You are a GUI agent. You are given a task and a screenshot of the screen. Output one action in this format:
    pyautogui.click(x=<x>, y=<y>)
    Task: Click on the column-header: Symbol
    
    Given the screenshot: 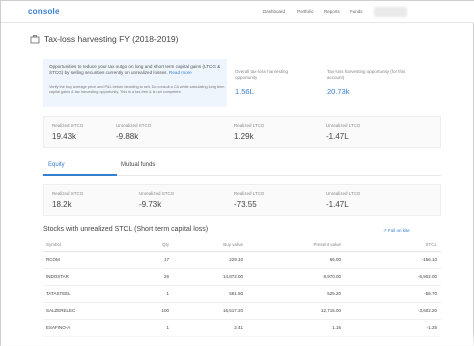 What is the action you would take?
    pyautogui.click(x=54, y=244)
    